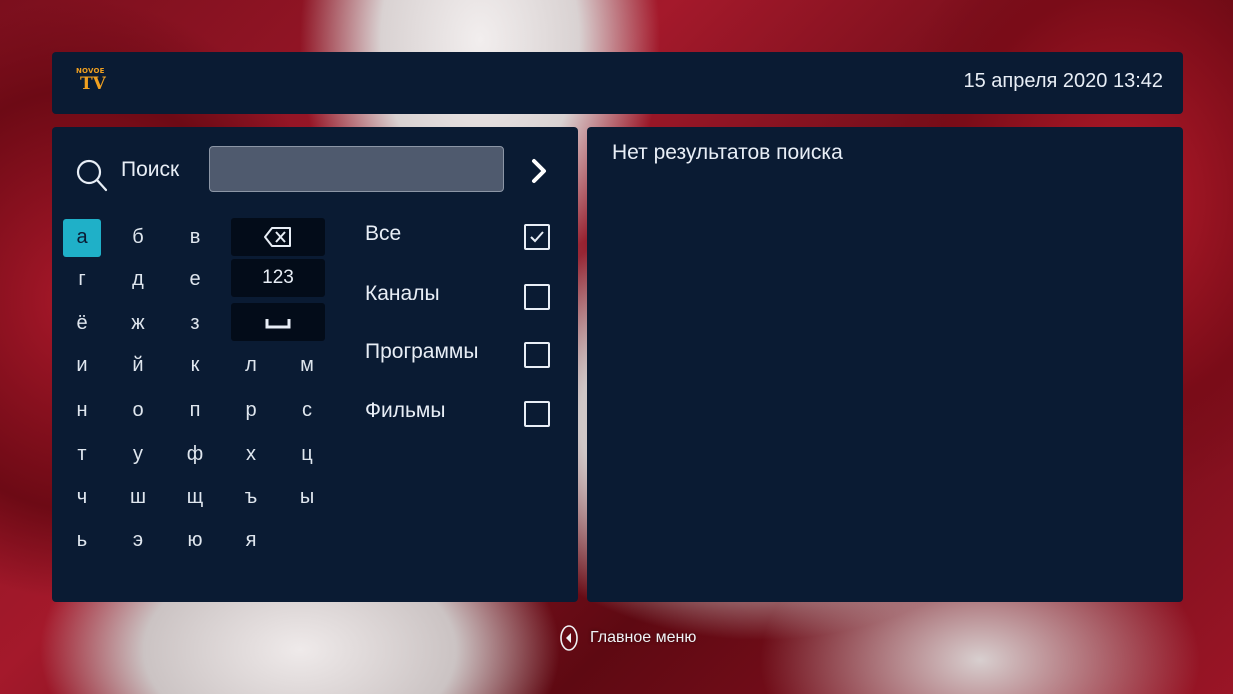  What do you see at coordinates (138, 324) in the screenshot?
I see `keyboard-key: ж` at bounding box center [138, 324].